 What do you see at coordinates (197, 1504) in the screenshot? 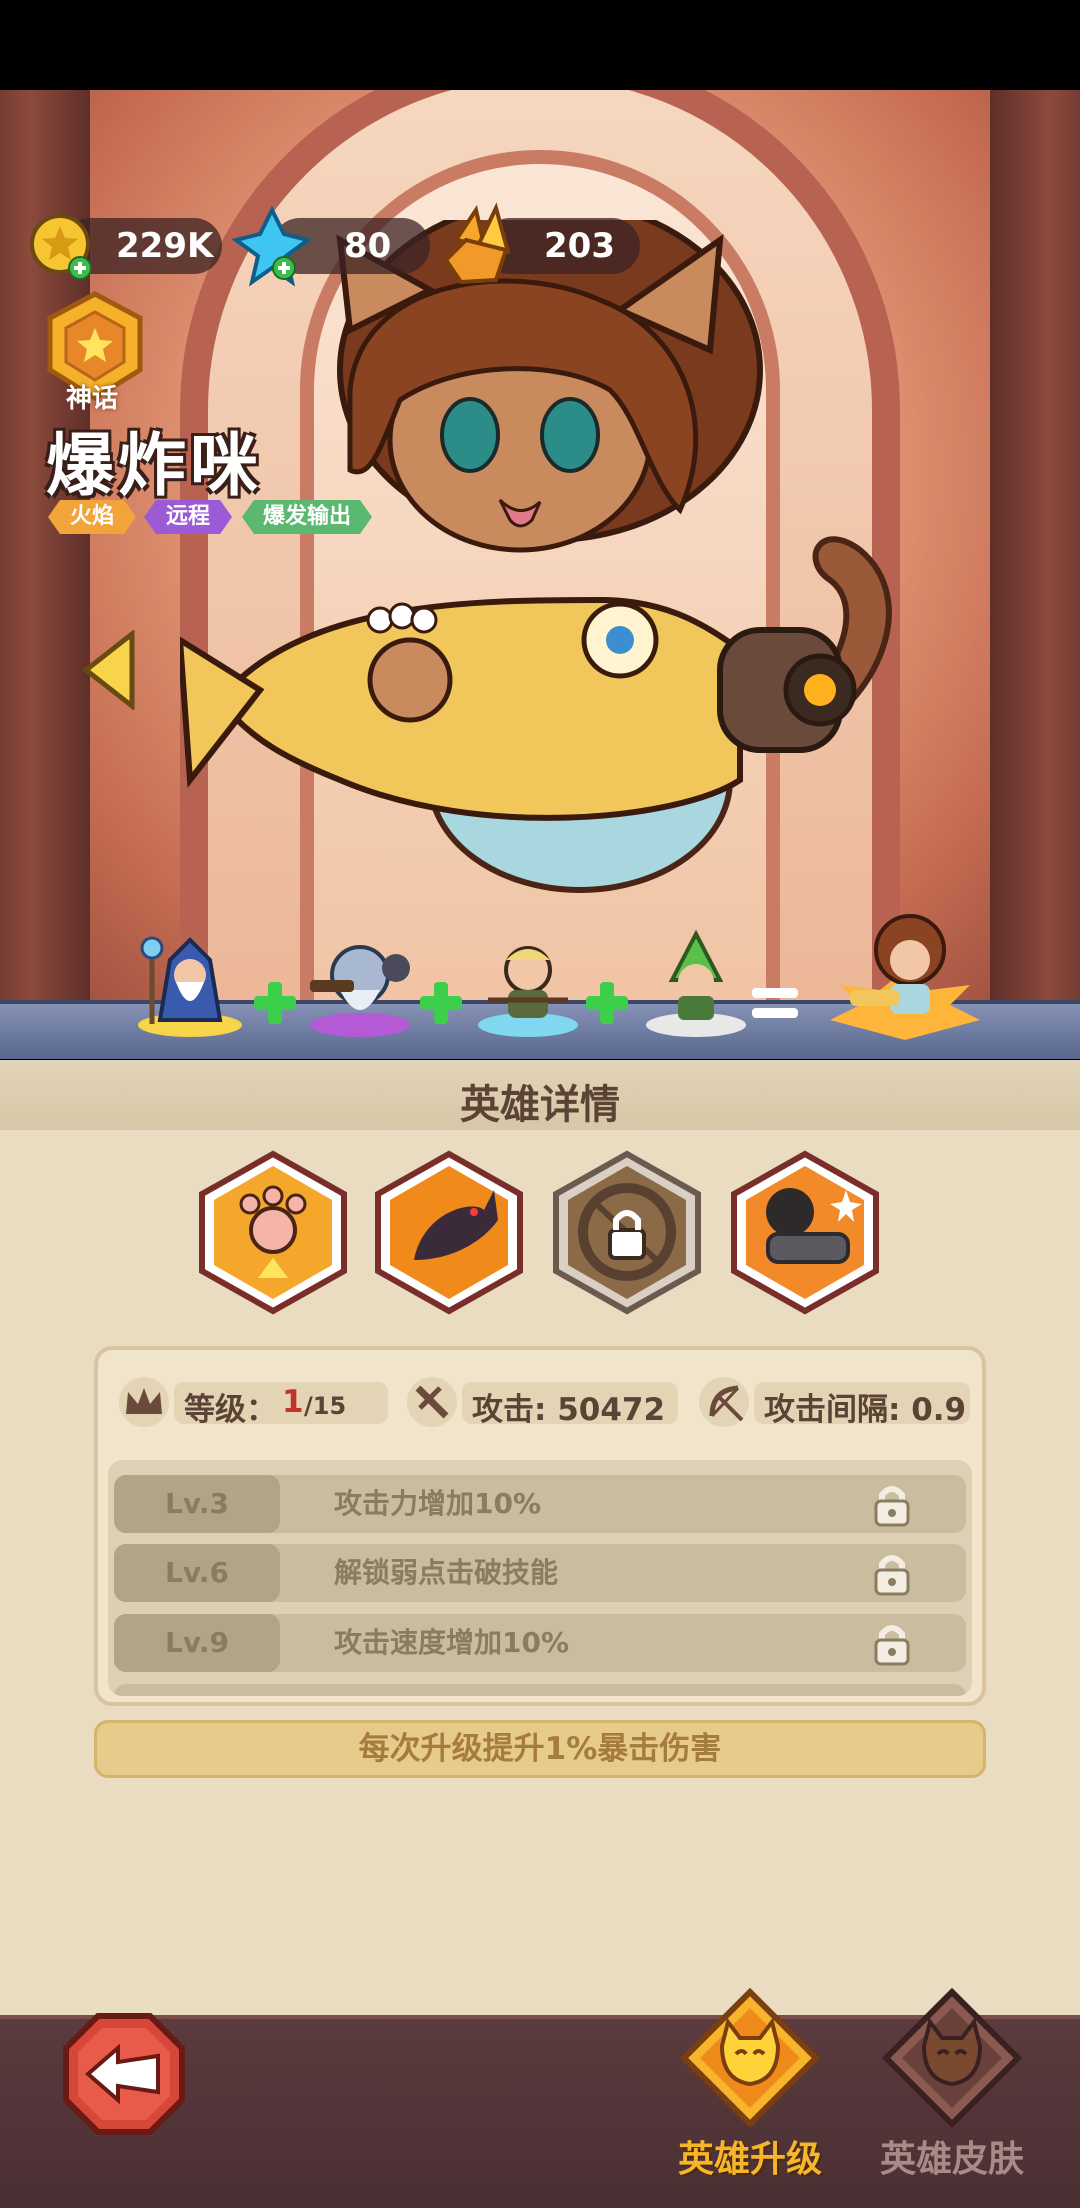
I see `level-badge: Lv.3` at bounding box center [197, 1504].